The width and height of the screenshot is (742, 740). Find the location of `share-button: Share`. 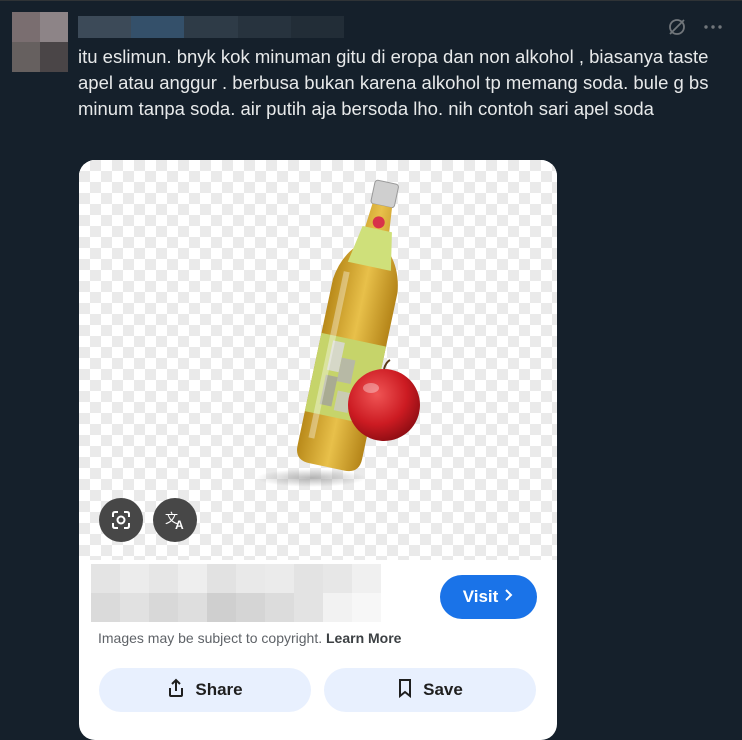

share-button: Share is located at coordinates (205, 690).